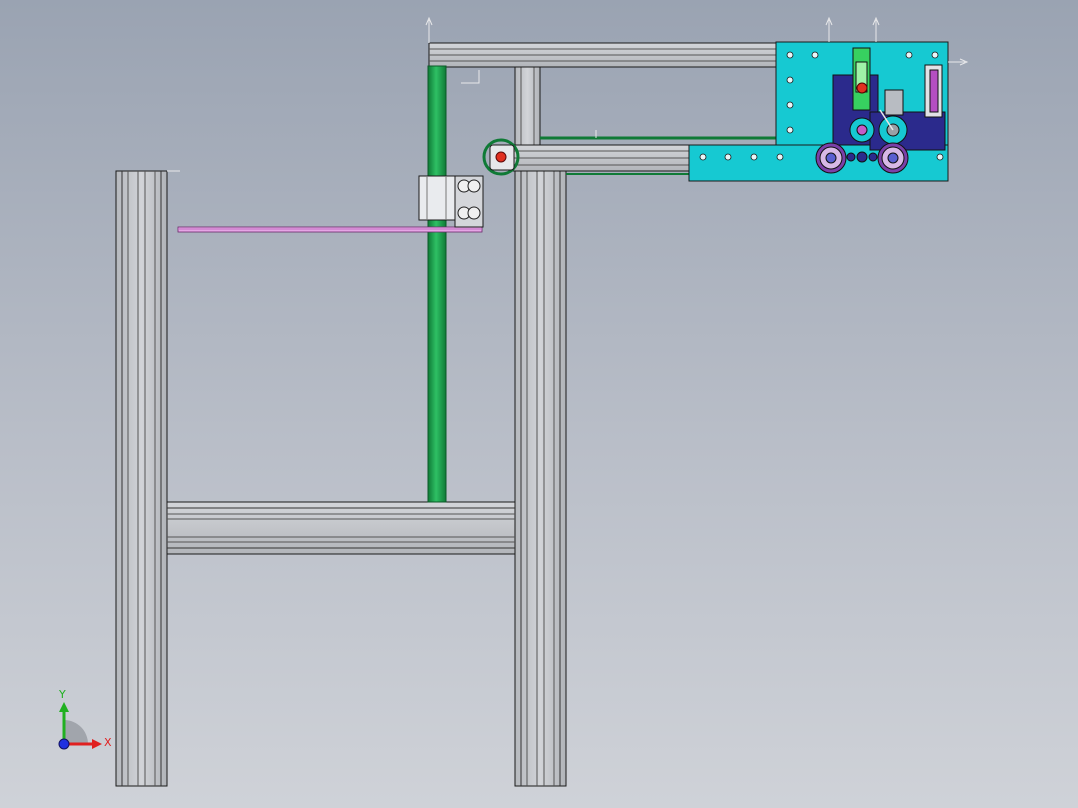 The height and width of the screenshot is (808, 1078). I want to click on left-vertical-profile, so click(141, 478).